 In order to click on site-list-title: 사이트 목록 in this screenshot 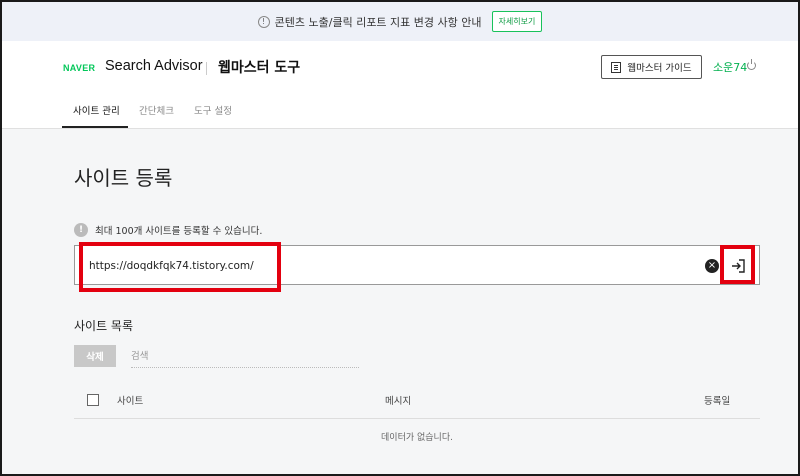, I will do `click(104, 326)`.